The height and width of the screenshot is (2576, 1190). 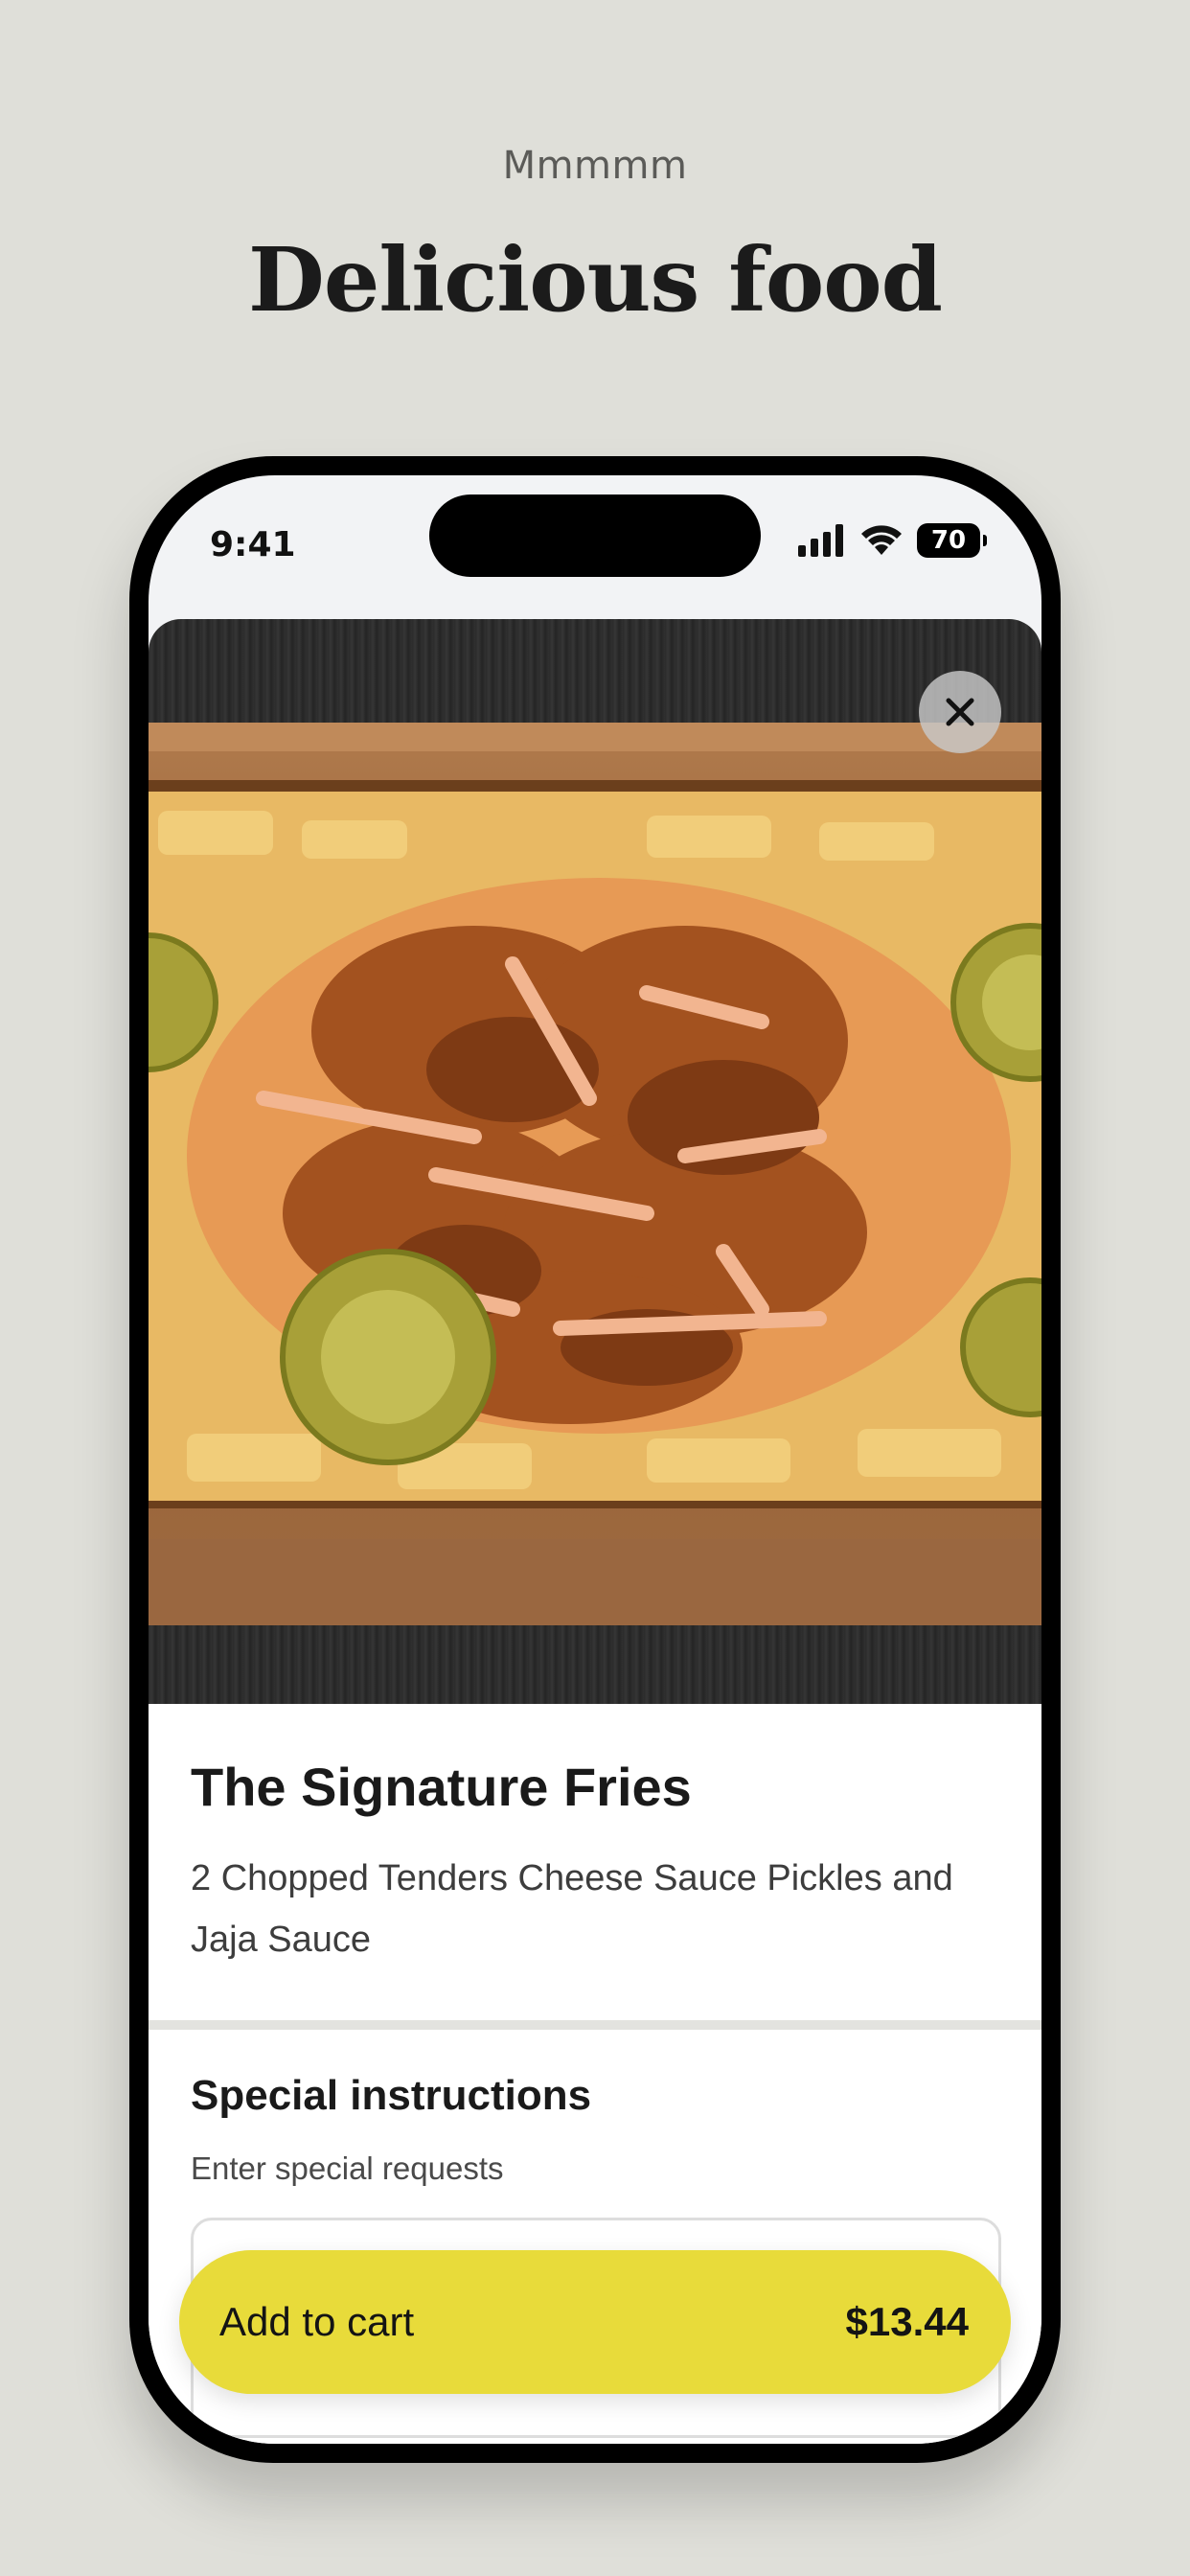 What do you see at coordinates (595, 280) in the screenshot?
I see `page-headline: Delicious food` at bounding box center [595, 280].